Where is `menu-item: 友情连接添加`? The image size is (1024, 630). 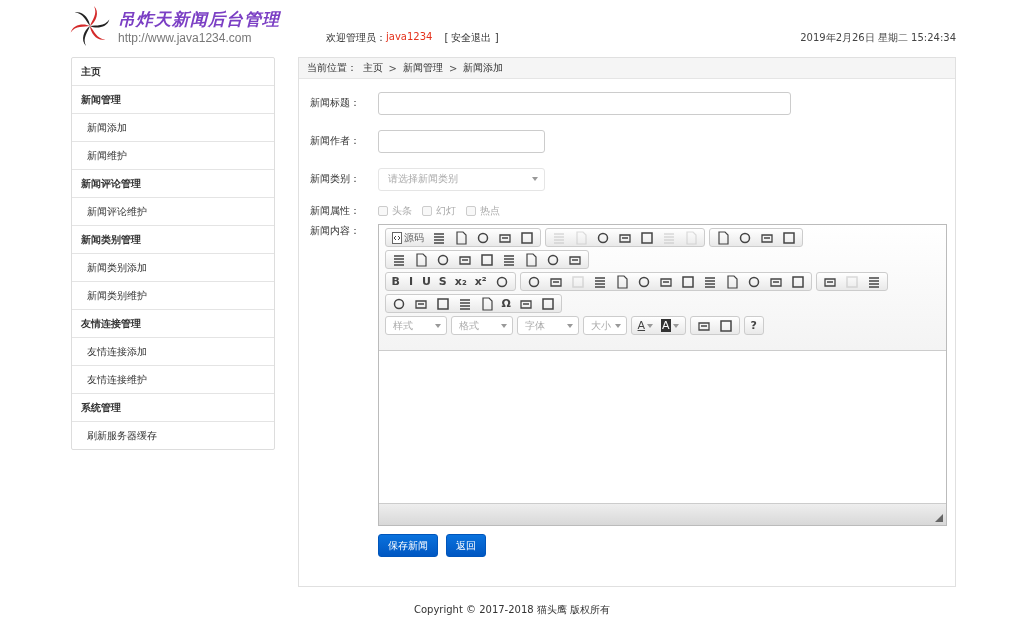
menu-item: 友情连接添加 is located at coordinates (173, 351).